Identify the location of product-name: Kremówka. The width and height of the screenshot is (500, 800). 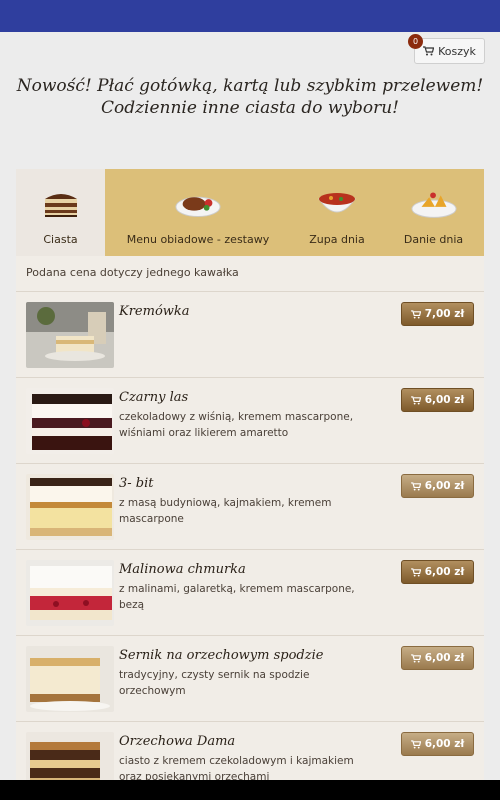
(154, 311).